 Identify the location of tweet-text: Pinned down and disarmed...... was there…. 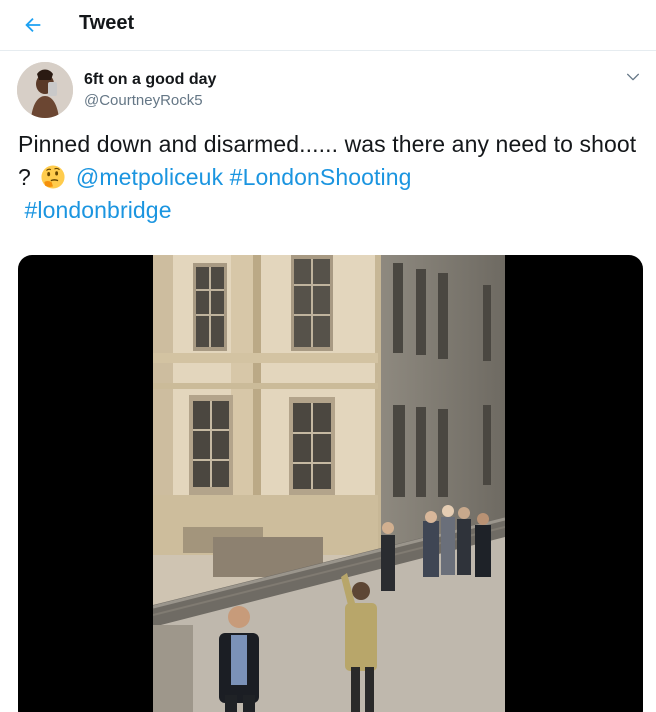
(330, 177).